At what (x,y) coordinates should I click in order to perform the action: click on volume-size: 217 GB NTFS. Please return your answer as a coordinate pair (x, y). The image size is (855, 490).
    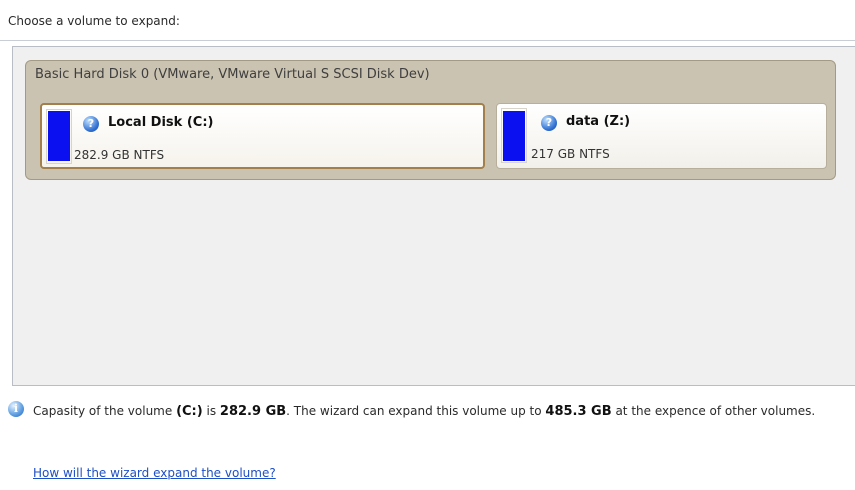
    Looking at the image, I should click on (570, 154).